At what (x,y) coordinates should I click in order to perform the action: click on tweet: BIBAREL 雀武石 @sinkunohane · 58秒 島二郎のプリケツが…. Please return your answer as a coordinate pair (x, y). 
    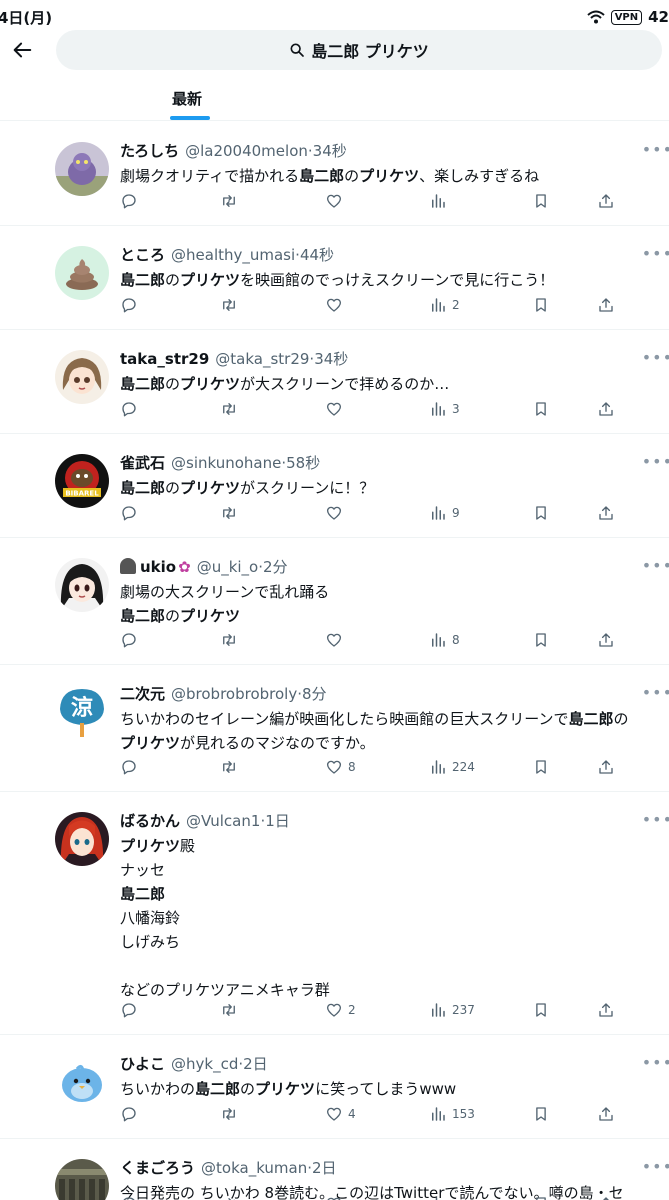
    Looking at the image, I should click on (334, 486).